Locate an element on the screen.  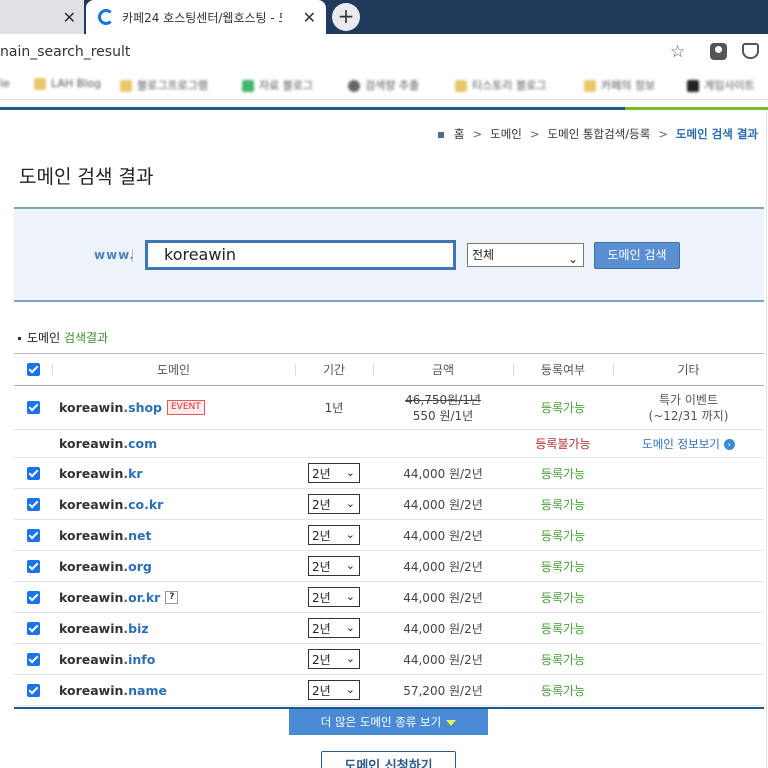
profile-extension-icon is located at coordinates (718, 51).